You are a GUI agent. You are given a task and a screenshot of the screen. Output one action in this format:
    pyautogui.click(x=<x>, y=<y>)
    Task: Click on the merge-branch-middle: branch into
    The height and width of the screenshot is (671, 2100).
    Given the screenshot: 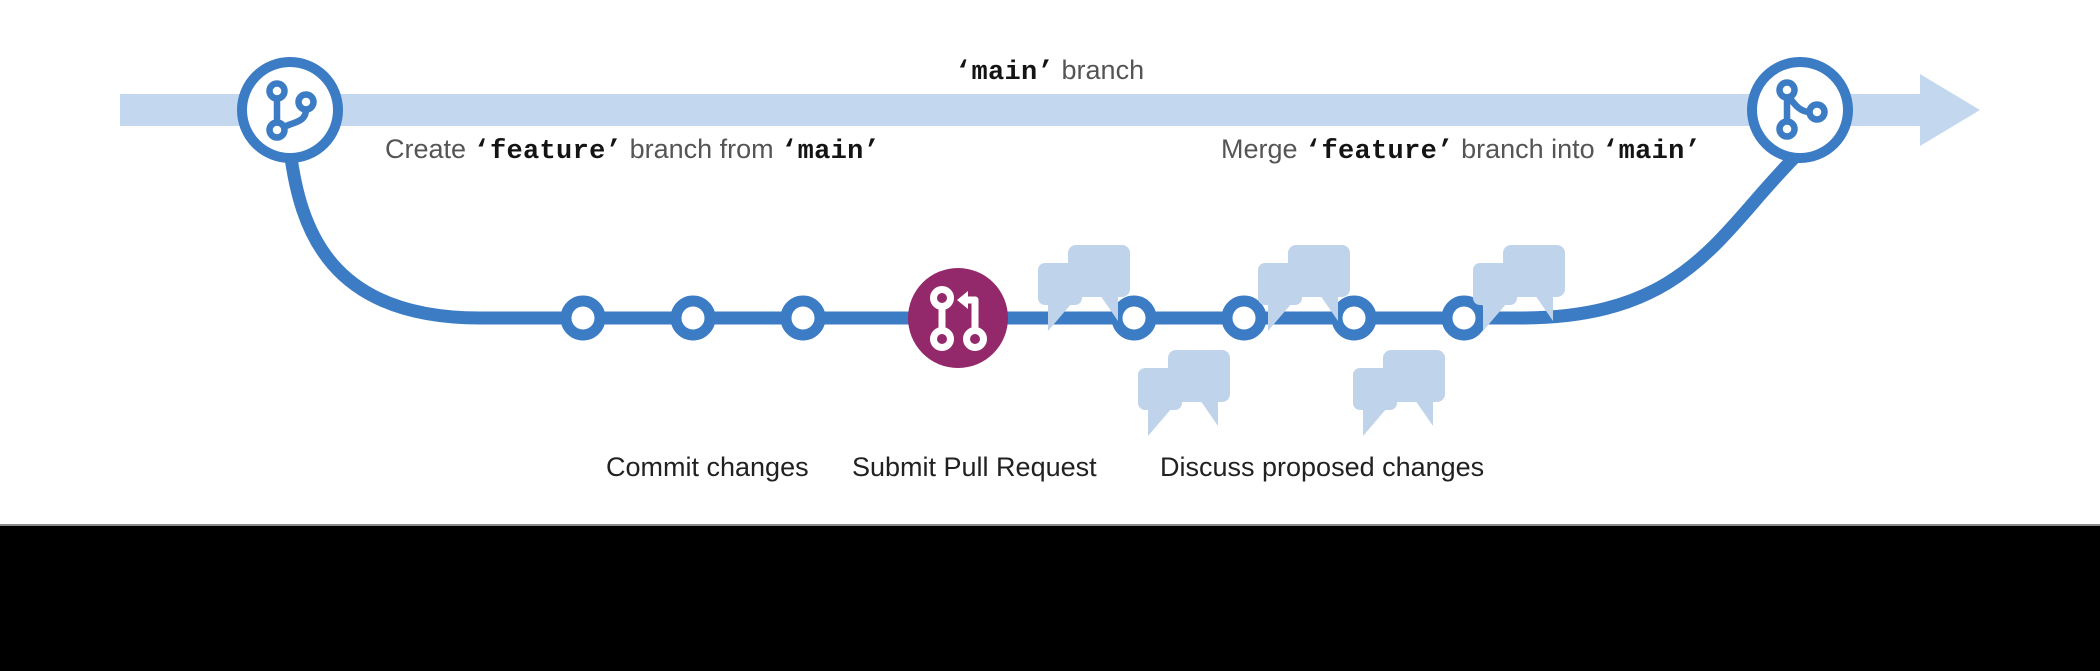 What is the action you would take?
    pyautogui.click(x=1528, y=149)
    